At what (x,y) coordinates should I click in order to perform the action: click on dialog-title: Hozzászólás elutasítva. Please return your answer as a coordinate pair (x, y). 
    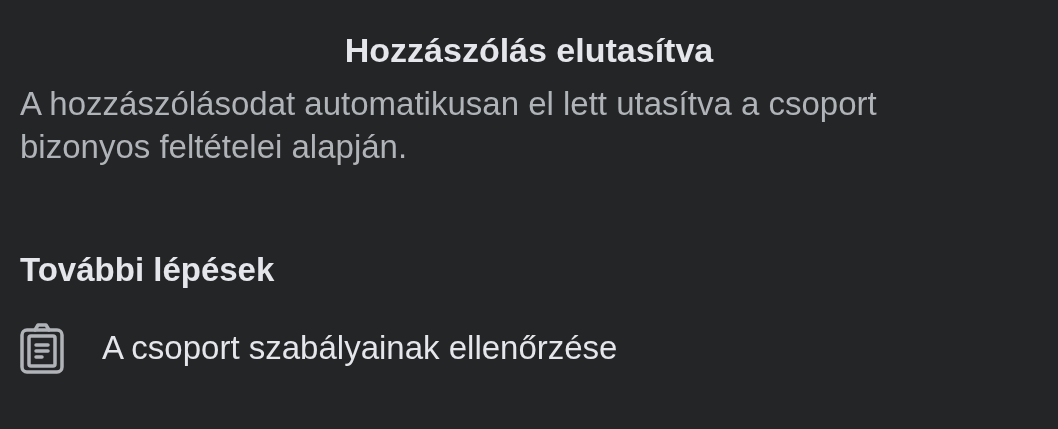
    Looking at the image, I should click on (529, 50).